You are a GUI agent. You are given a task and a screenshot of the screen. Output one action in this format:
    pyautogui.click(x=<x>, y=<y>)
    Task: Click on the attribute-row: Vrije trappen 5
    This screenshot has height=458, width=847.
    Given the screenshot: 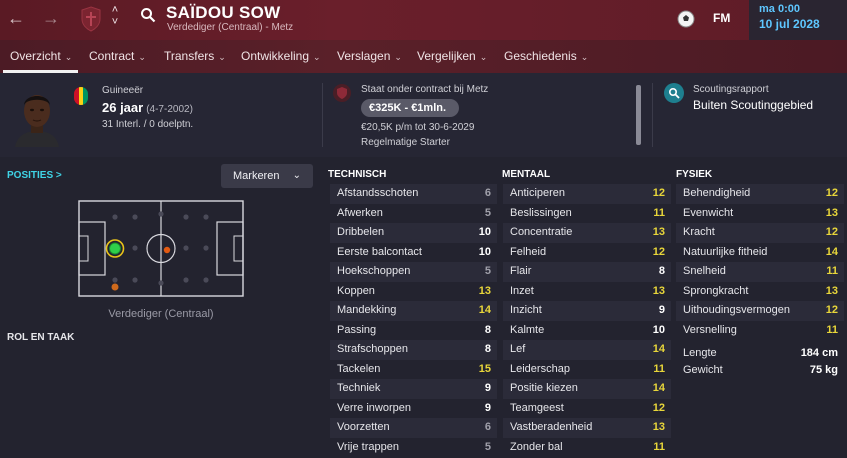 What is the action you would take?
    pyautogui.click(x=413, y=448)
    